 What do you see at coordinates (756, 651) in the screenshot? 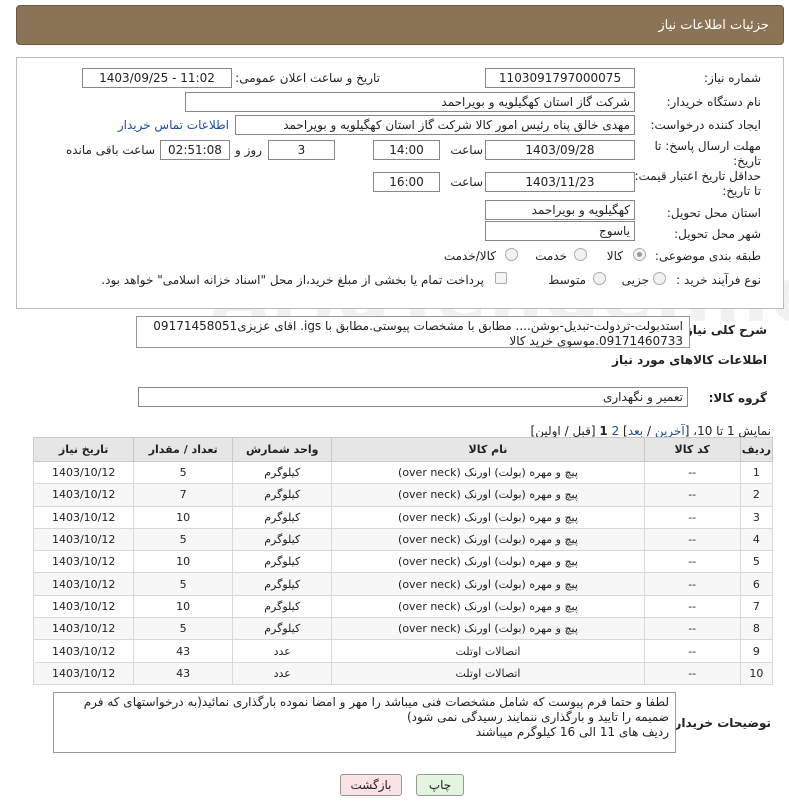
I see `cell-row-number: 9` at bounding box center [756, 651].